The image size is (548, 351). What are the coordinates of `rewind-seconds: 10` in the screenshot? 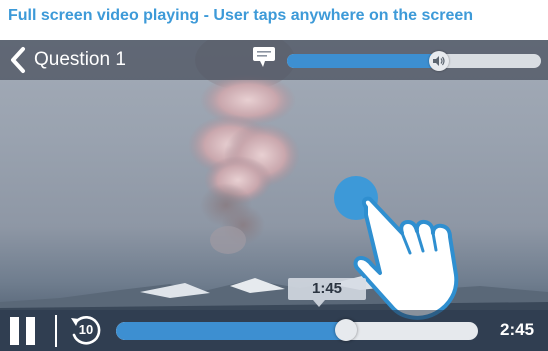 It's located at (86, 329).